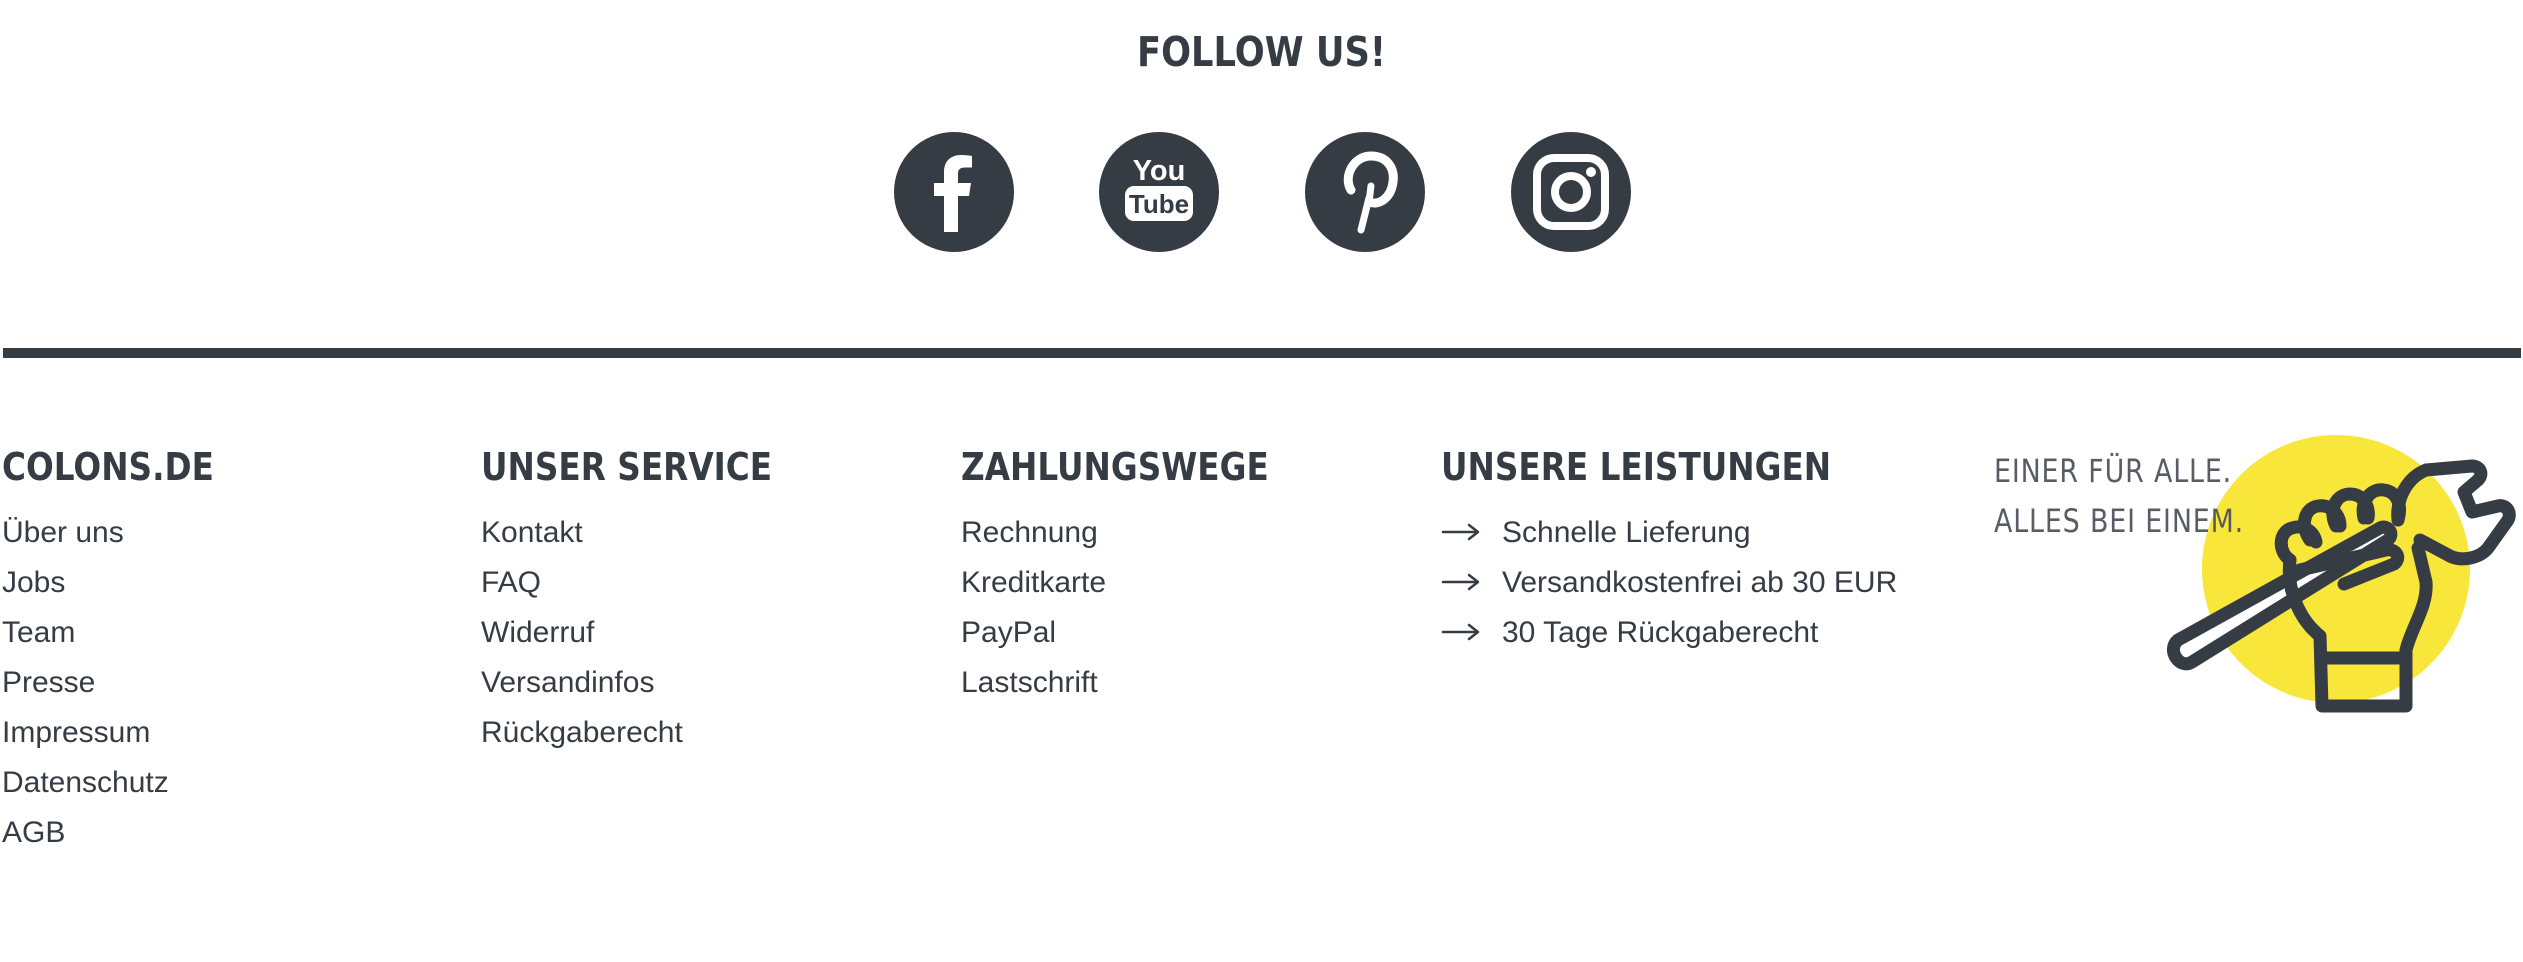 This screenshot has height=962, width=2523. Describe the element at coordinates (1636, 467) in the screenshot. I see `column-heading: UNSERE LEISTUNGEN` at that location.